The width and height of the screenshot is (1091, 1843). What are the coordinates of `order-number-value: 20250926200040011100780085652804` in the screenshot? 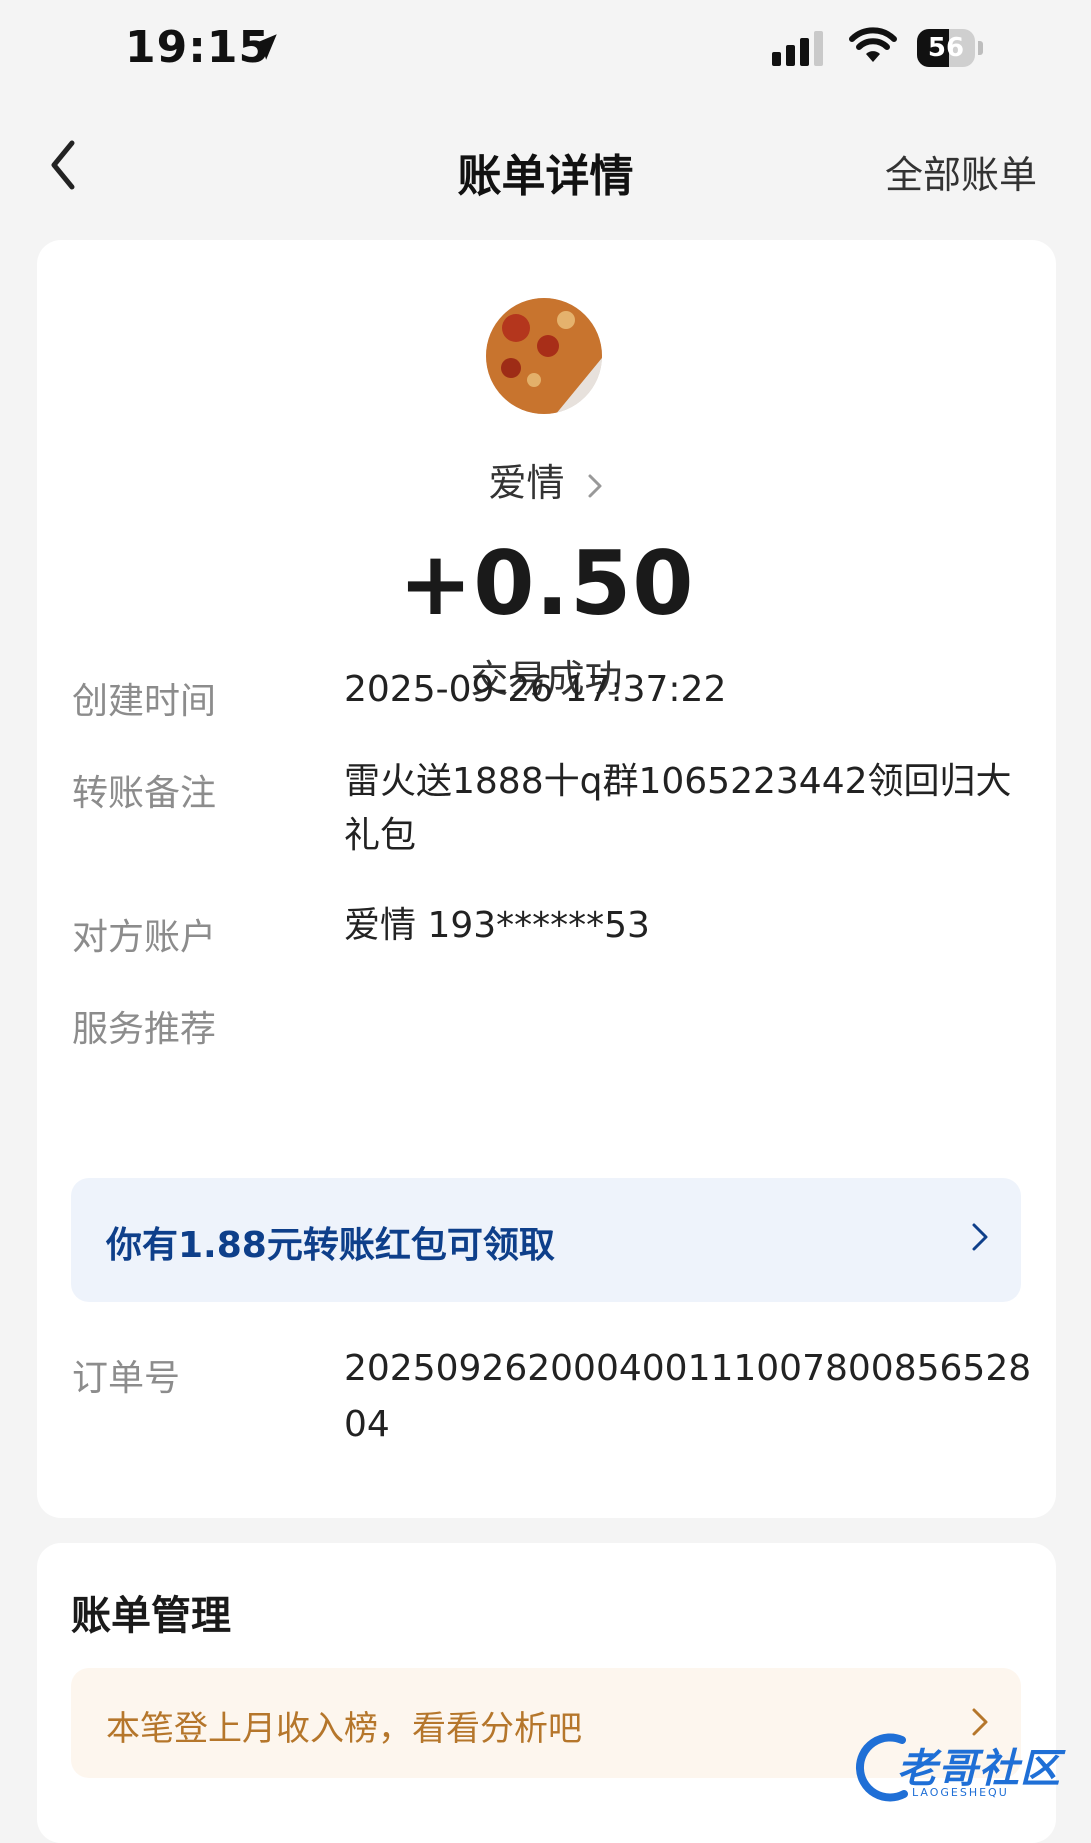 It's located at (688, 1396).